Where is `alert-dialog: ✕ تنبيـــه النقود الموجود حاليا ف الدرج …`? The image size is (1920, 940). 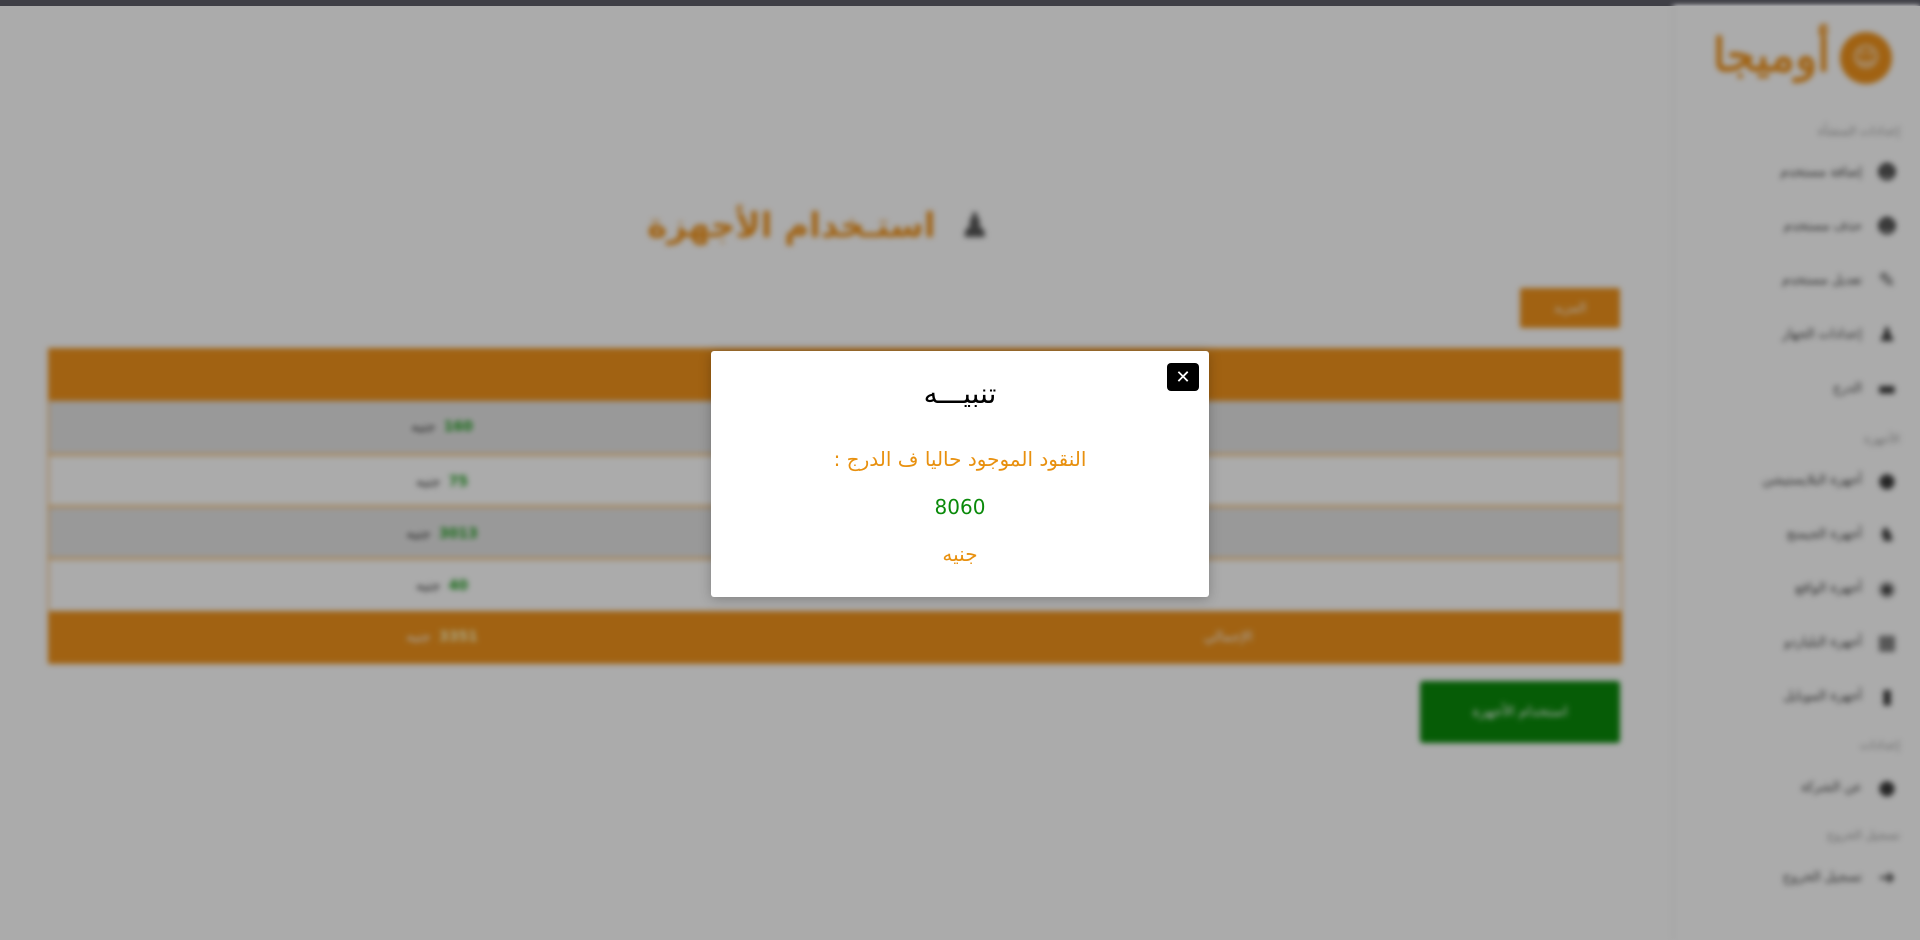
alert-dialog: ✕ تنبيـــه النقود الموجود حاليا ف الدرج … is located at coordinates (960, 474).